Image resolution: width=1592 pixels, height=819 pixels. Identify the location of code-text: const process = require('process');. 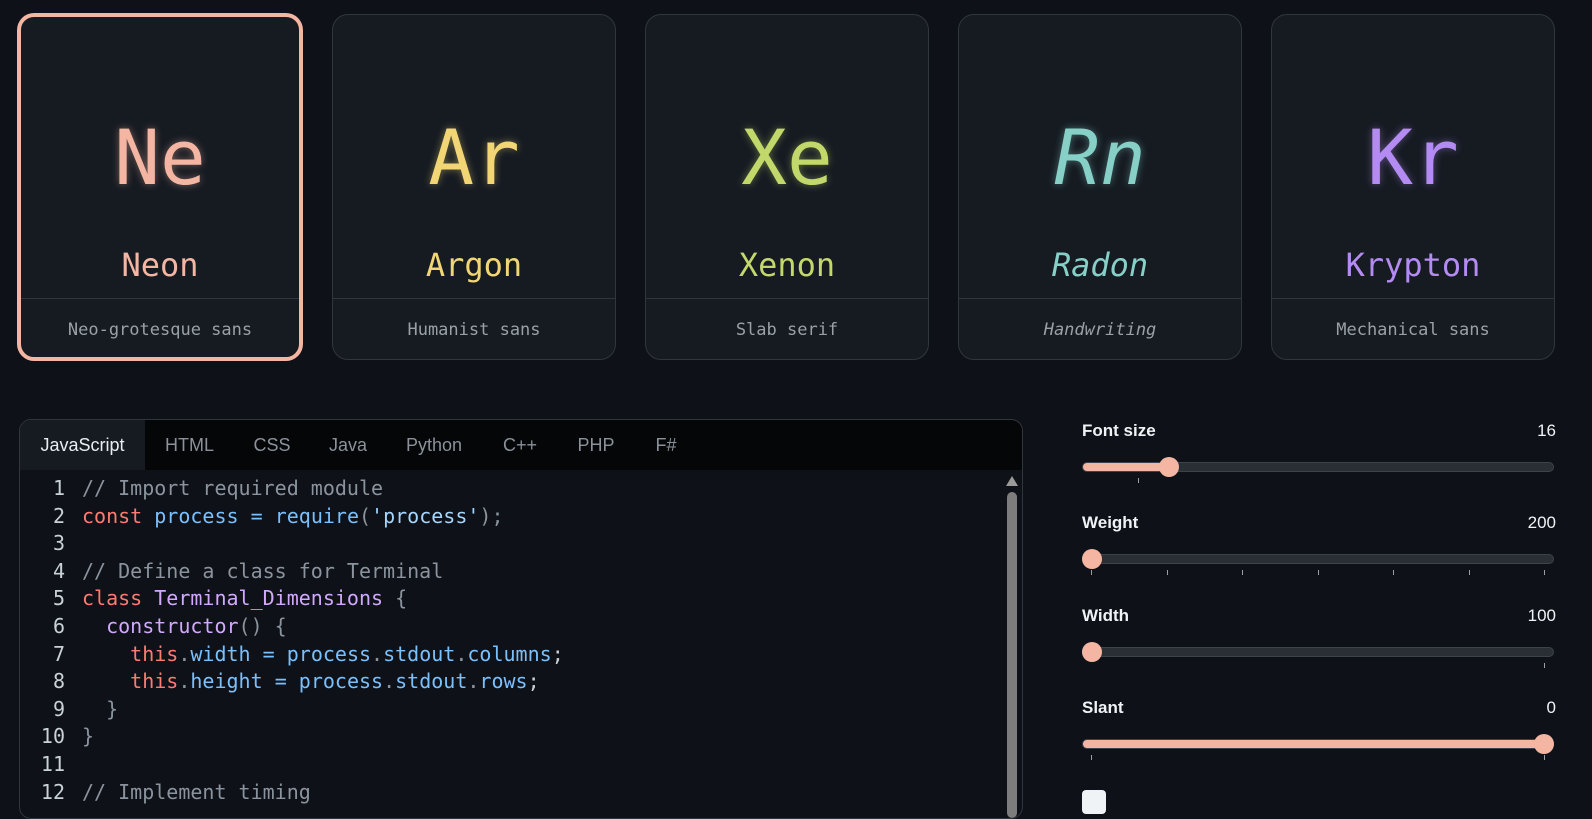
(293, 515).